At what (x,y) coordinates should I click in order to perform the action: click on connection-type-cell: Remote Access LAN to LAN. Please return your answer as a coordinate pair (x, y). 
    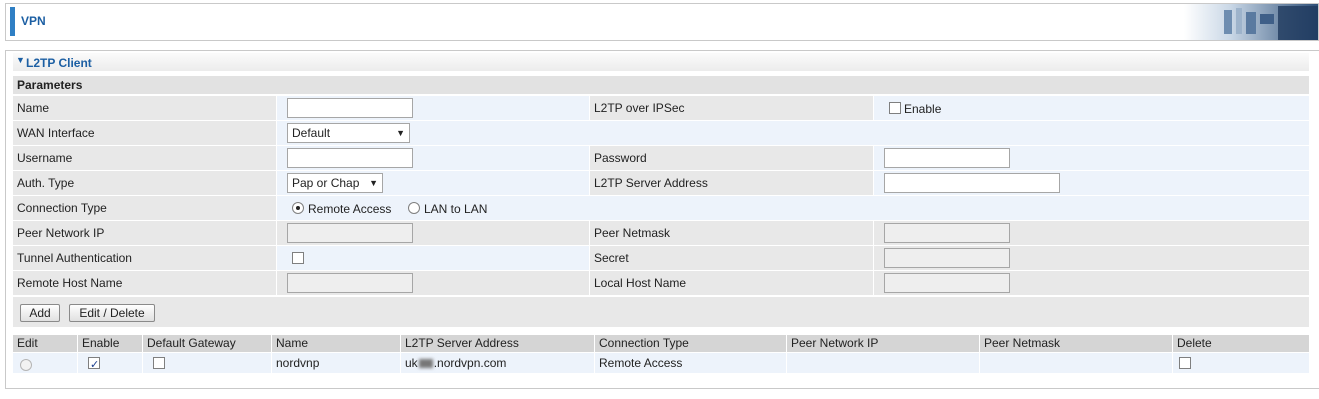
    Looking at the image, I should click on (793, 208).